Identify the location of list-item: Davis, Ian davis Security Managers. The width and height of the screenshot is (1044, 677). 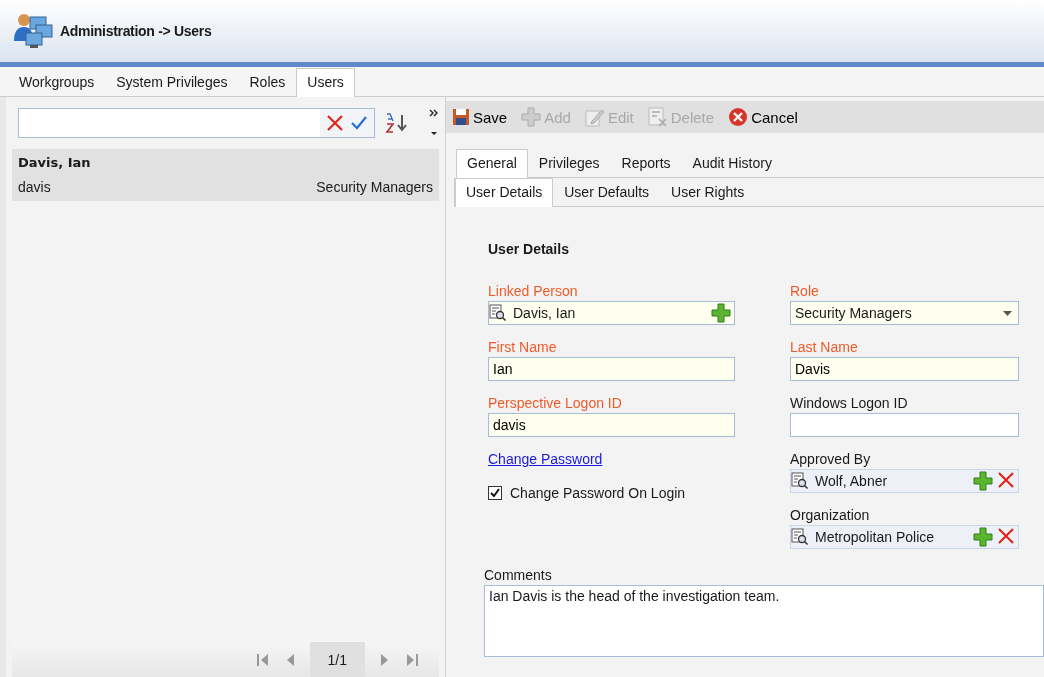
(225, 175).